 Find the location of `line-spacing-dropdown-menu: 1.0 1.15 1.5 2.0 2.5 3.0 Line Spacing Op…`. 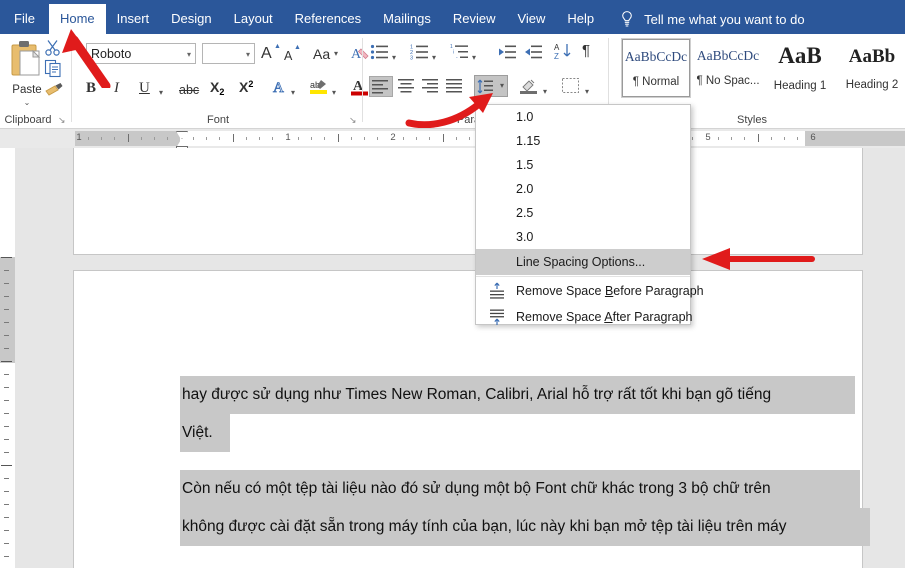

line-spacing-dropdown-menu: 1.0 1.15 1.5 2.0 2.5 3.0 Line Spacing Op… is located at coordinates (589, 214).